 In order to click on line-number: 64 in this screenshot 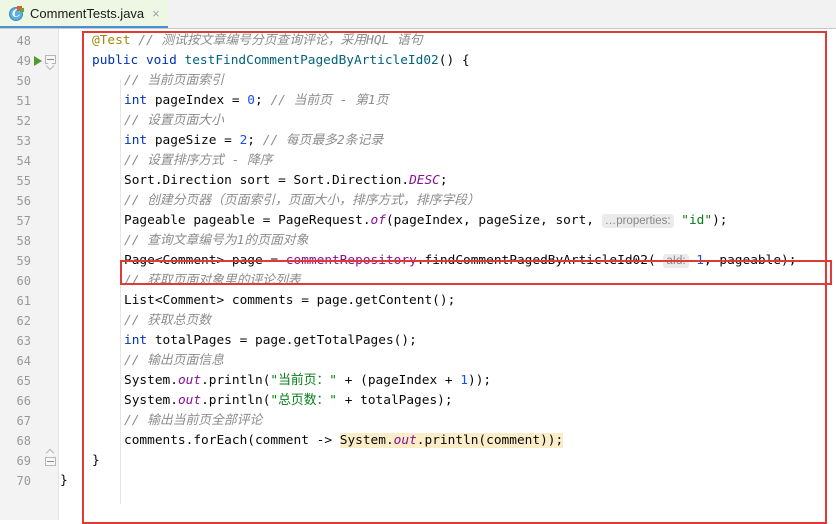, I will do `click(23, 361)`.